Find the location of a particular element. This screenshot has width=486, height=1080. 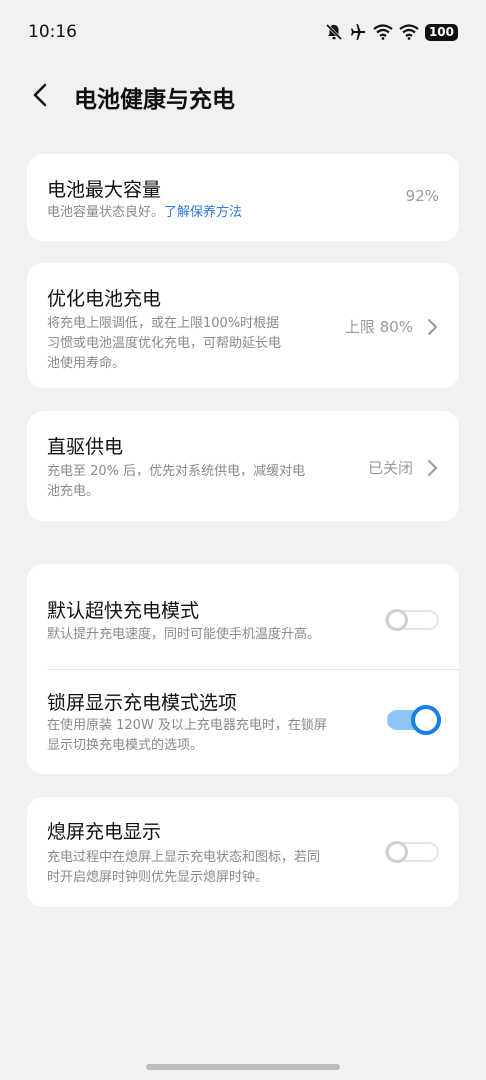

page-header: 电池健康与充电 is located at coordinates (243, 95).